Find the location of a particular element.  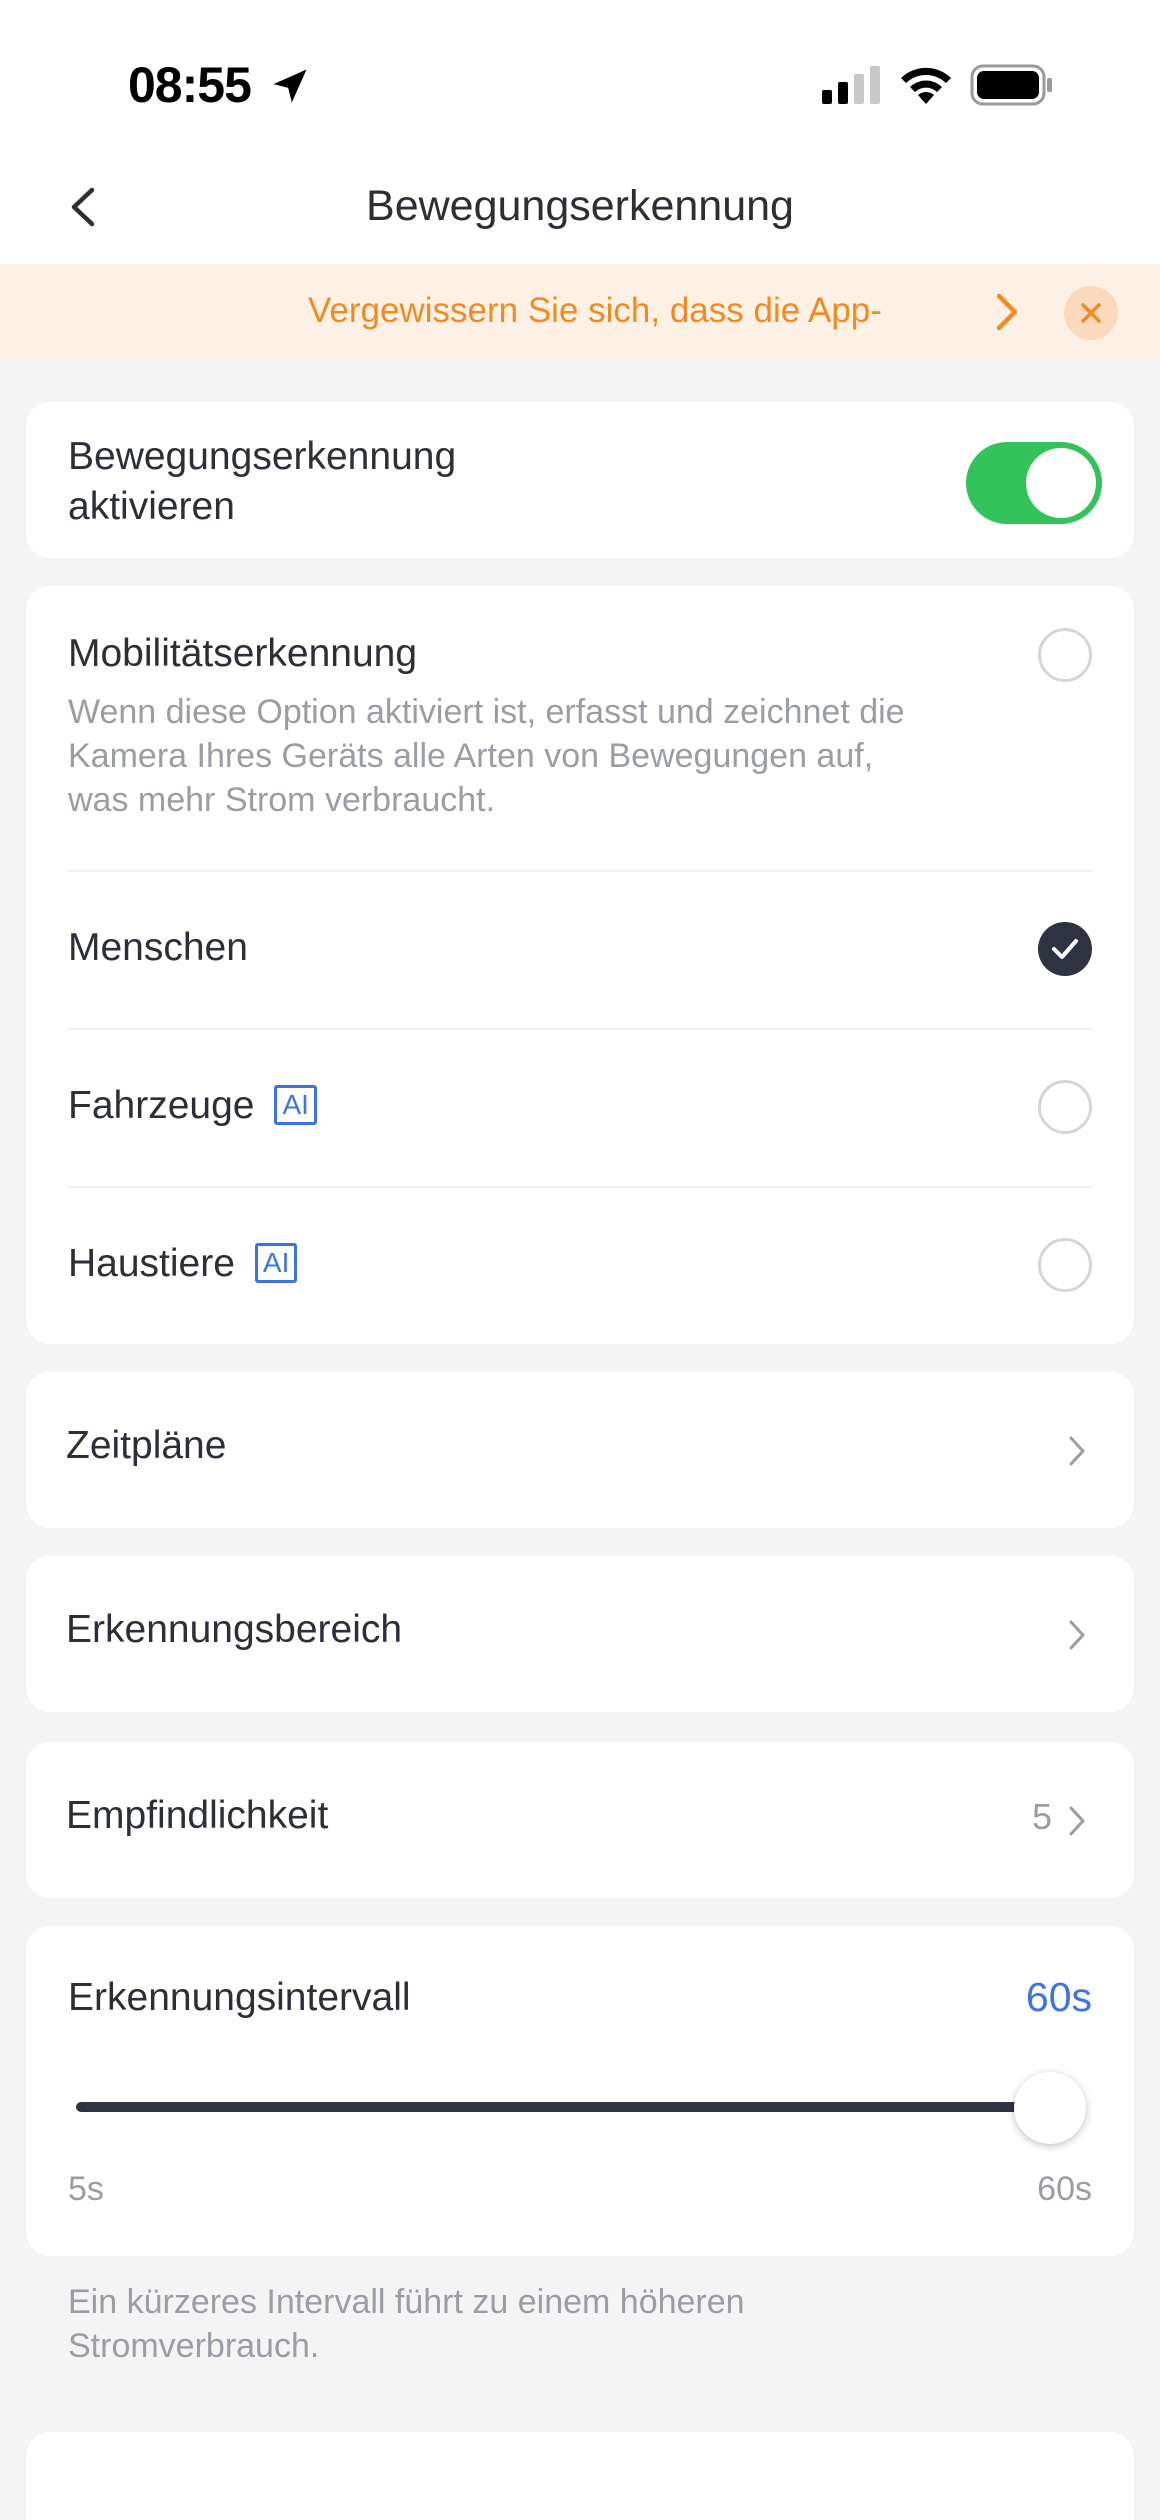

status-bar: 08:55 is located at coordinates (580, 80).